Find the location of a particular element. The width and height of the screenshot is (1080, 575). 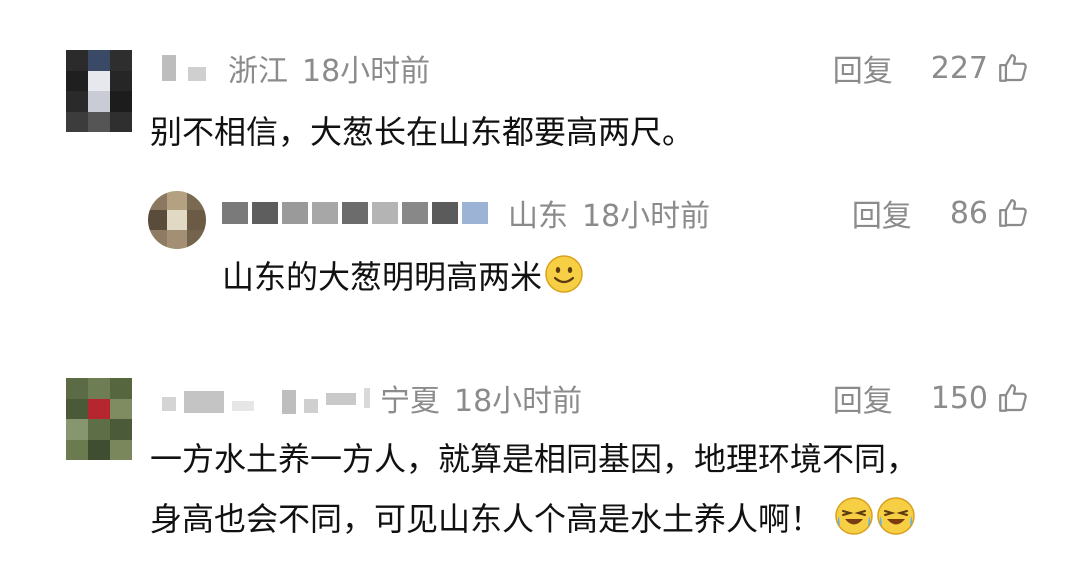

comment-actions: 回复 150 is located at coordinates (931, 398).